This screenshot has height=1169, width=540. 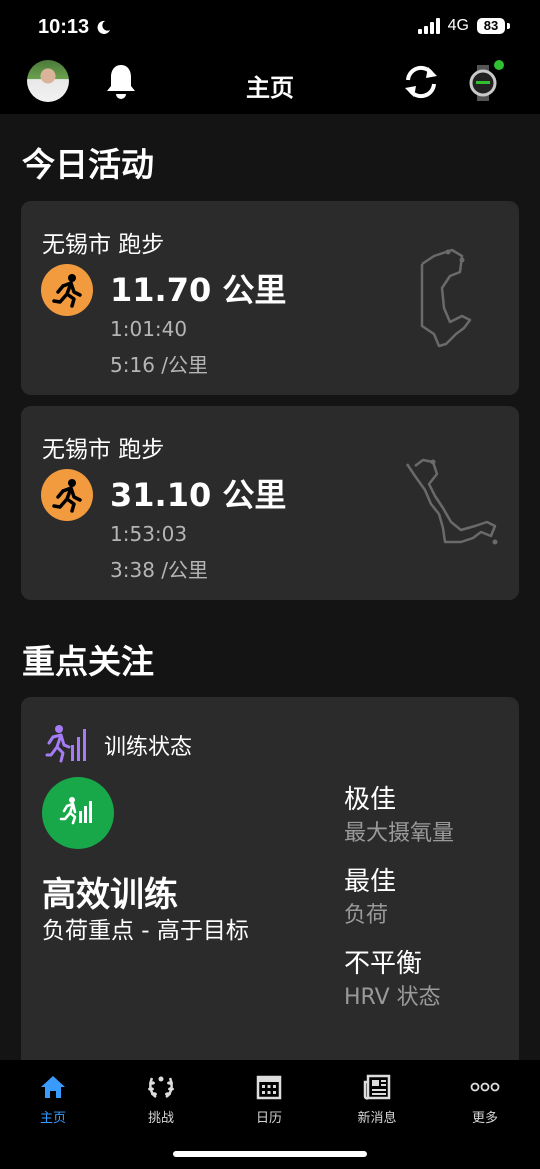 I want to click on activity-pace: 5:16 /公里, so click(x=159, y=365).